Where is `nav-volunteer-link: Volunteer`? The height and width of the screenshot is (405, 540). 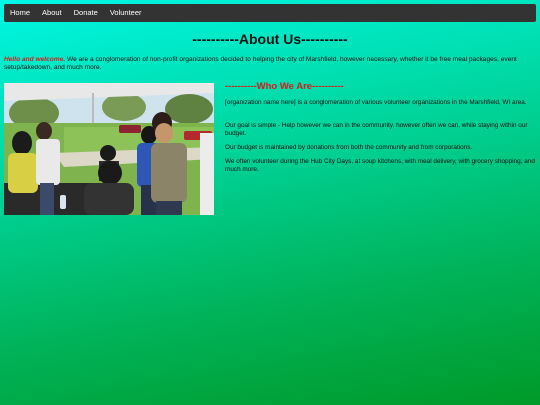
nav-volunteer-link: Volunteer is located at coordinates (126, 13).